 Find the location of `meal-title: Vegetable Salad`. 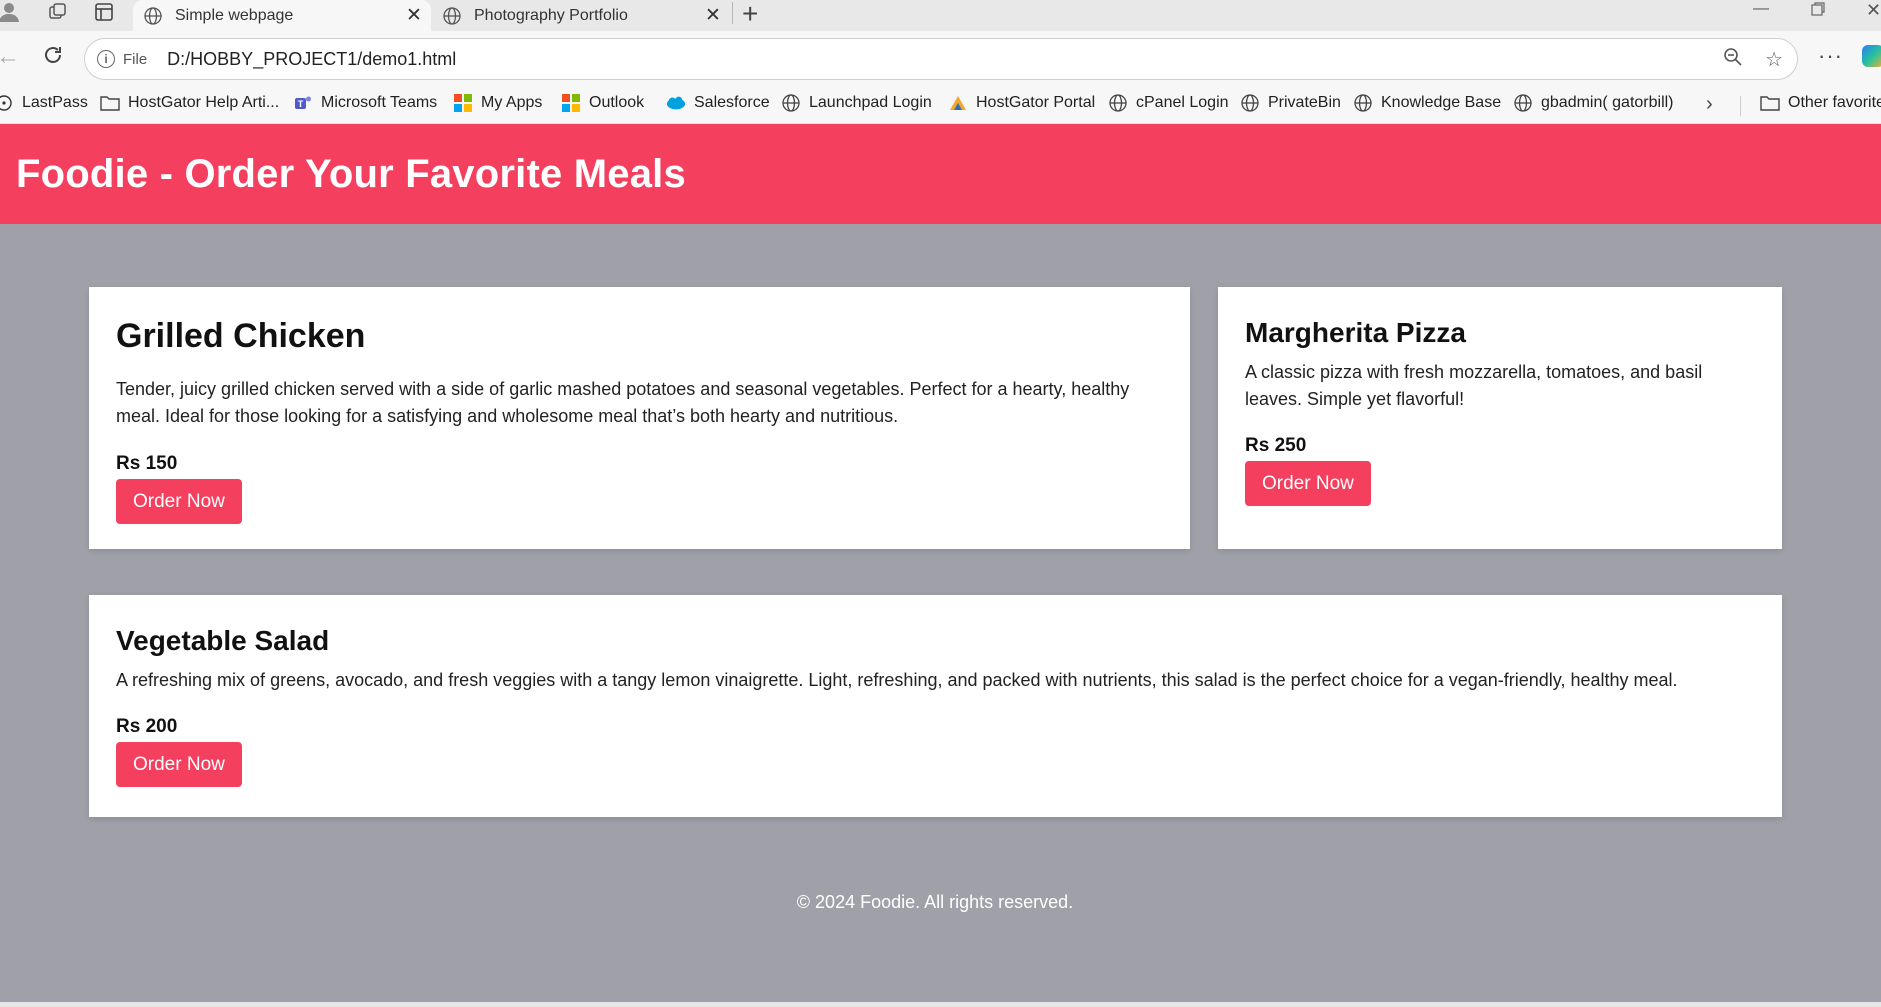

meal-title: Vegetable Salad is located at coordinates (223, 640).